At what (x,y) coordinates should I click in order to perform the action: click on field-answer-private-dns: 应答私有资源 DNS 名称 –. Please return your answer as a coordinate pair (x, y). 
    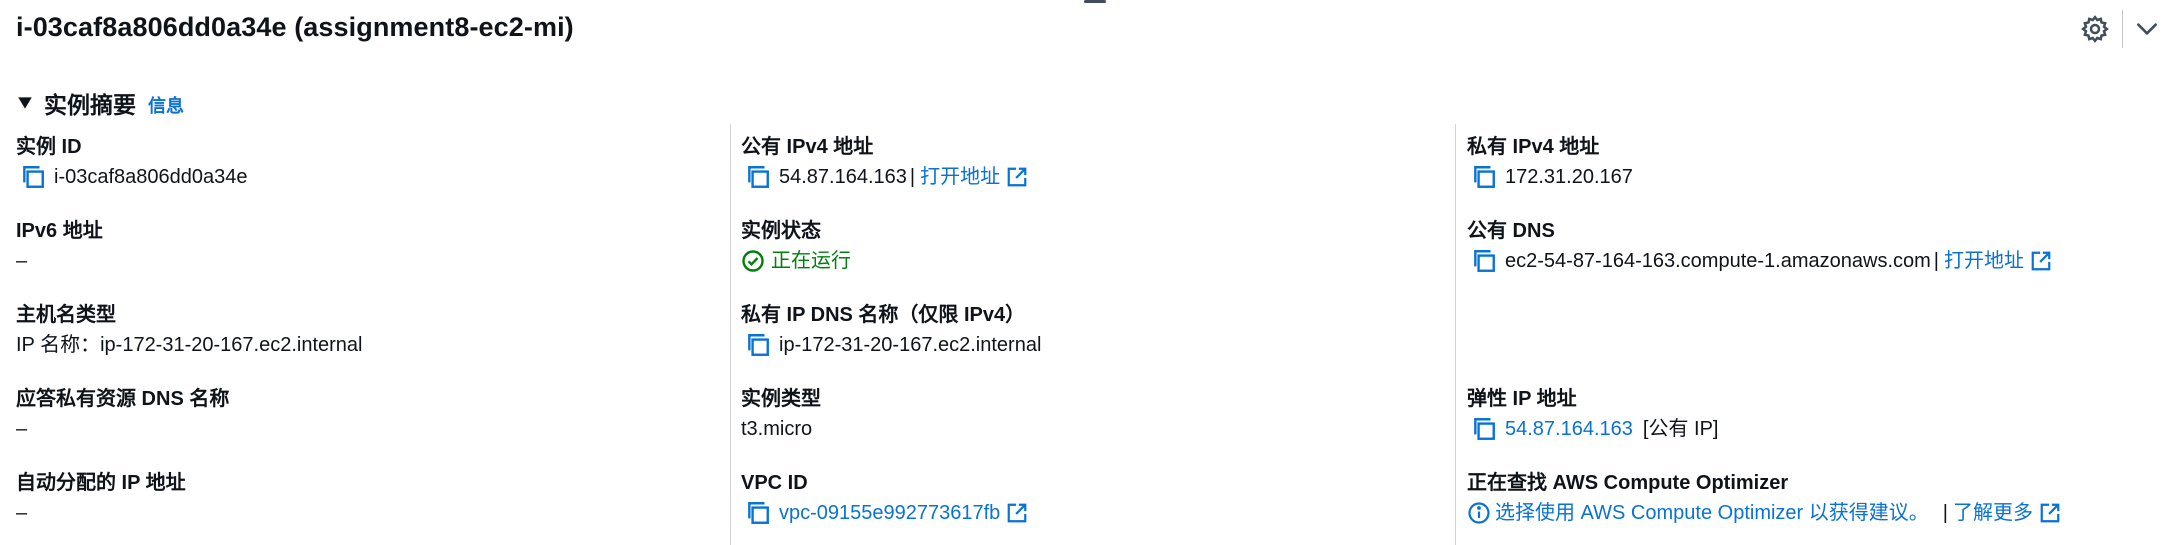
    Looking at the image, I should click on (366, 421).